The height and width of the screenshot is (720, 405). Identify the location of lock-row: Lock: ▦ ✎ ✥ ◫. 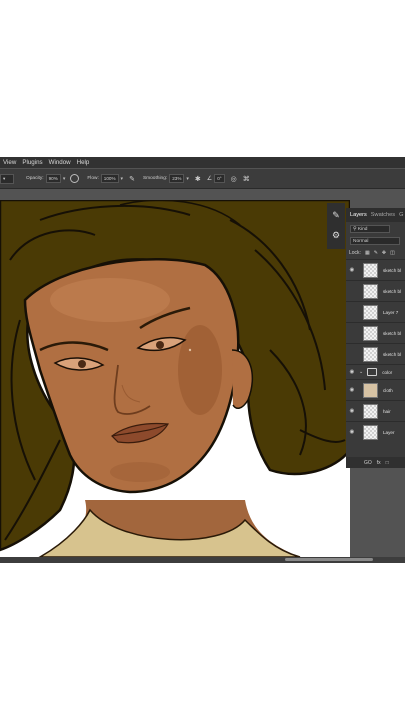
(375, 253).